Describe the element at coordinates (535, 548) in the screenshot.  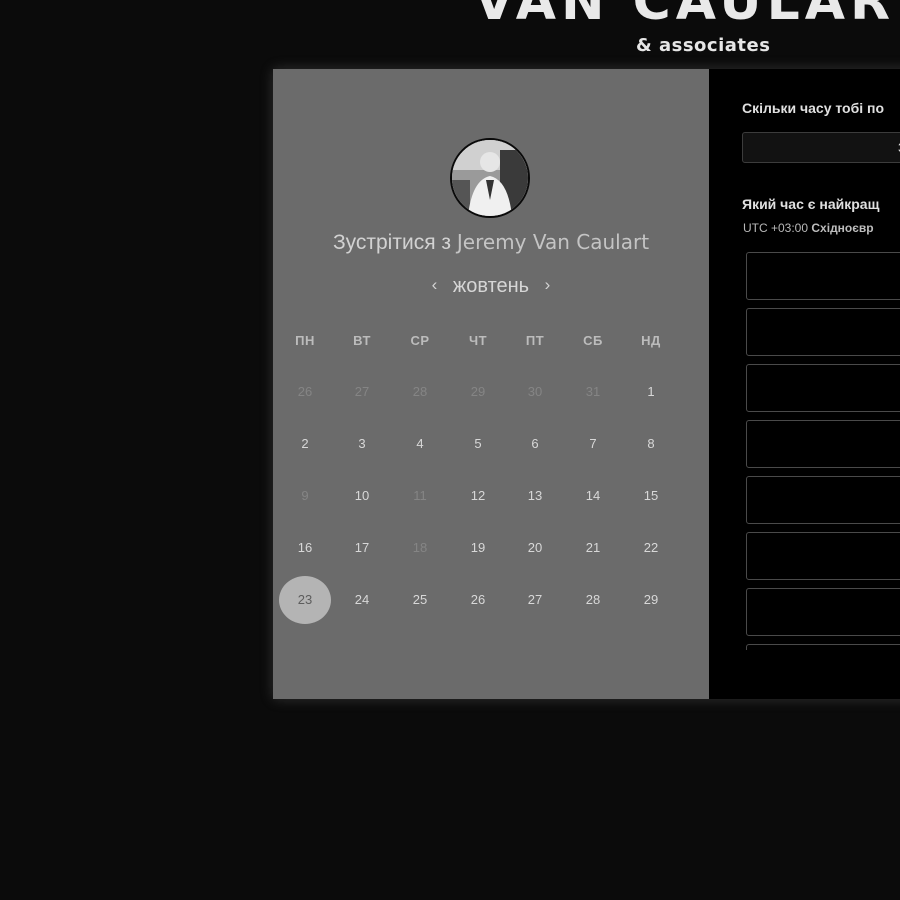
I see `calendar-day: 20` at that location.